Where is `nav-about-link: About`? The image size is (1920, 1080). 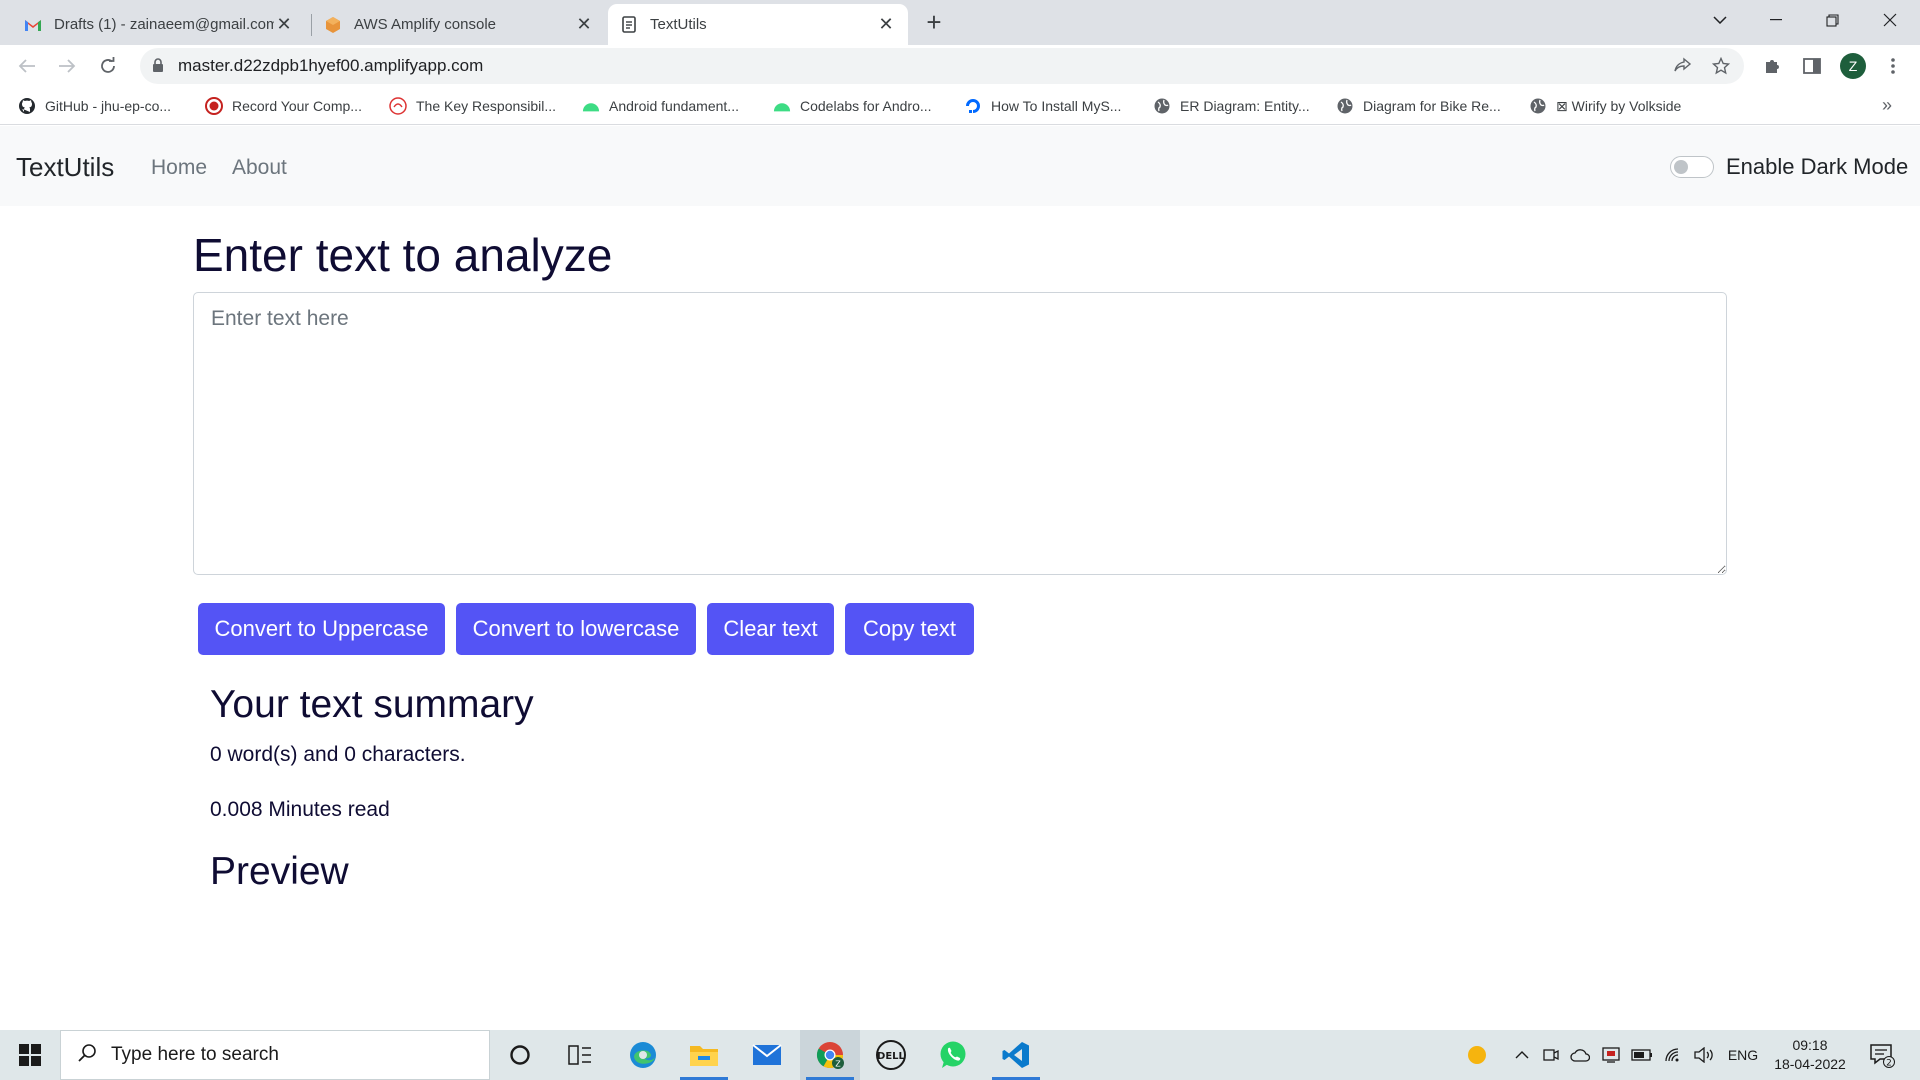
nav-about-link: About is located at coordinates (259, 168).